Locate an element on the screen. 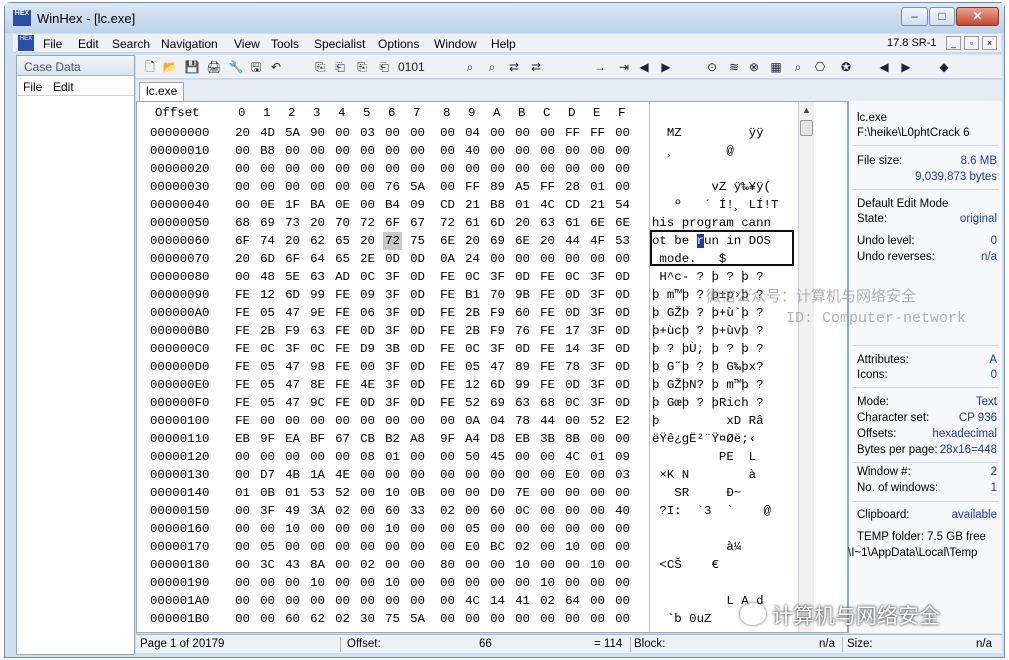 Image resolution: width=1009 pixels, height=660 pixels. hex-byte: AD is located at coordinates (342, 277).